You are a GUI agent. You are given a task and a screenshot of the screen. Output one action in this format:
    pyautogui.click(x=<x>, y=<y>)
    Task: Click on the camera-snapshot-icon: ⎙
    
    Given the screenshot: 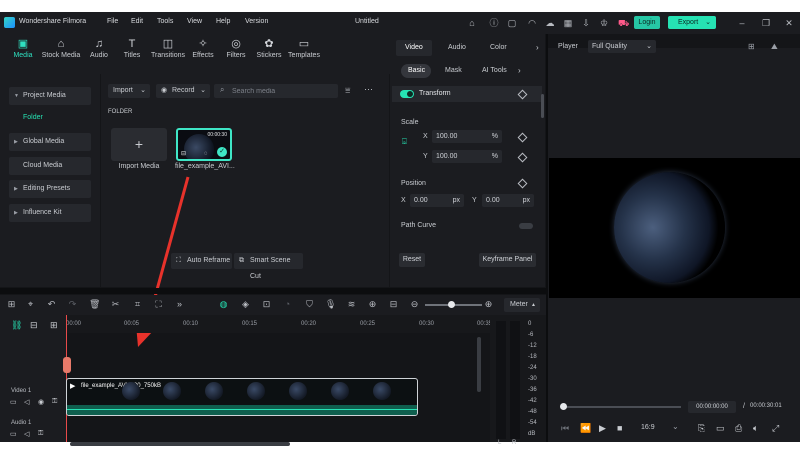 What is the action you would take?
    pyautogui.click(x=738, y=428)
    